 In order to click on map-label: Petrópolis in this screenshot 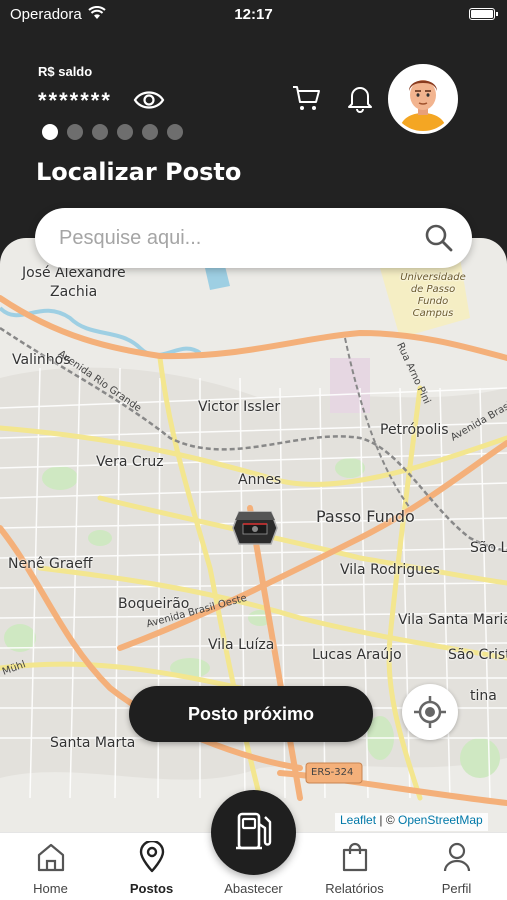, I will do `click(414, 430)`.